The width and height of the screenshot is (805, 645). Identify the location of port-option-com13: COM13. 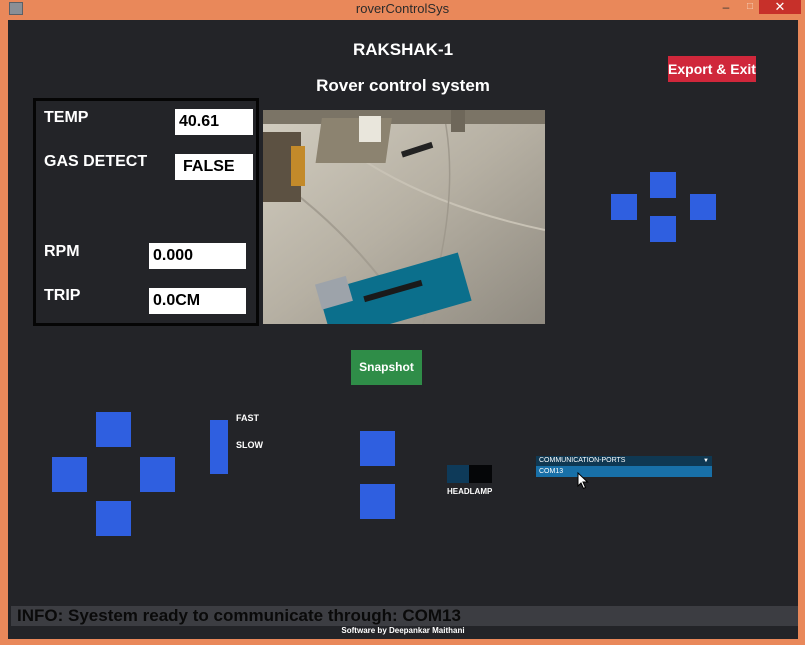
(624, 471).